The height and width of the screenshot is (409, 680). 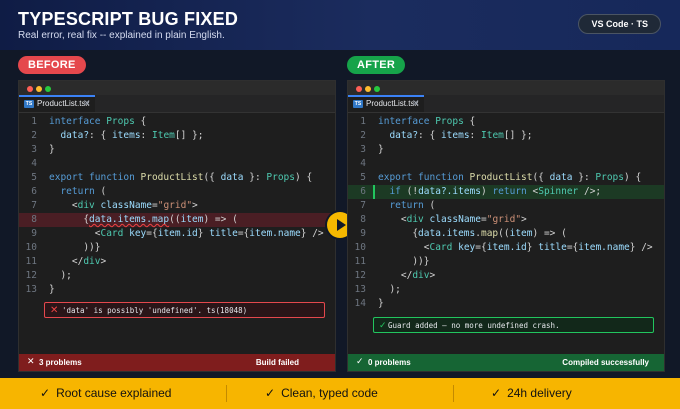 What do you see at coordinates (506, 290) in the screenshot?
I see `code-line: 13 );` at bounding box center [506, 290].